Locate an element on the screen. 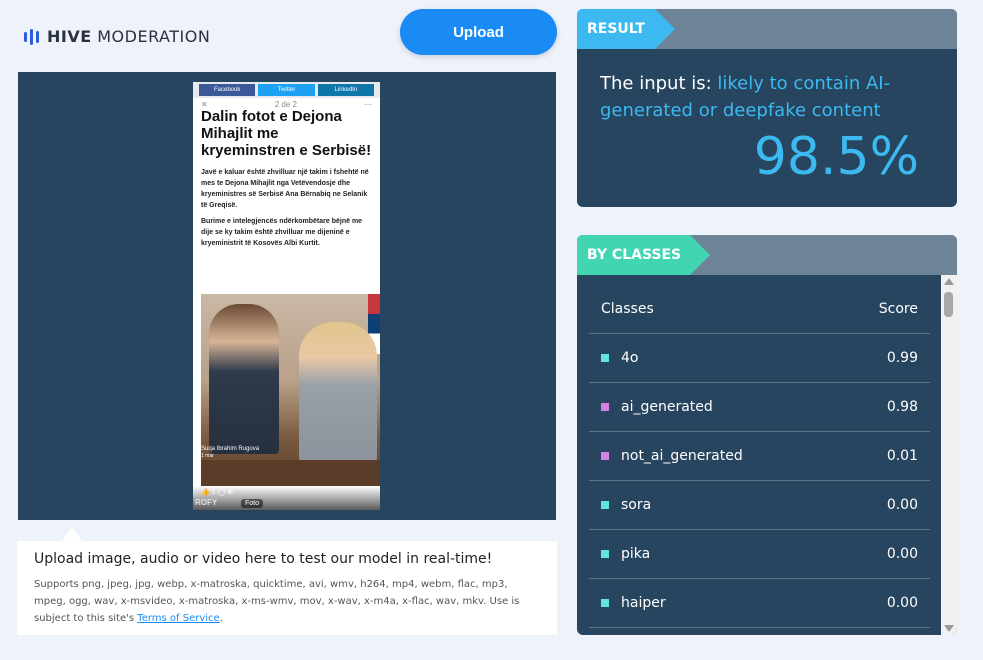  scroll-thumb is located at coordinates (948, 304).